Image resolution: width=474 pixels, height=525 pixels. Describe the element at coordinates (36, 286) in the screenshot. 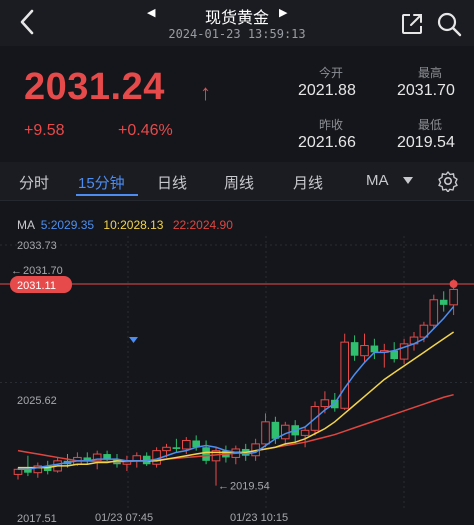

I see `current-price-label: 2031.11` at that location.